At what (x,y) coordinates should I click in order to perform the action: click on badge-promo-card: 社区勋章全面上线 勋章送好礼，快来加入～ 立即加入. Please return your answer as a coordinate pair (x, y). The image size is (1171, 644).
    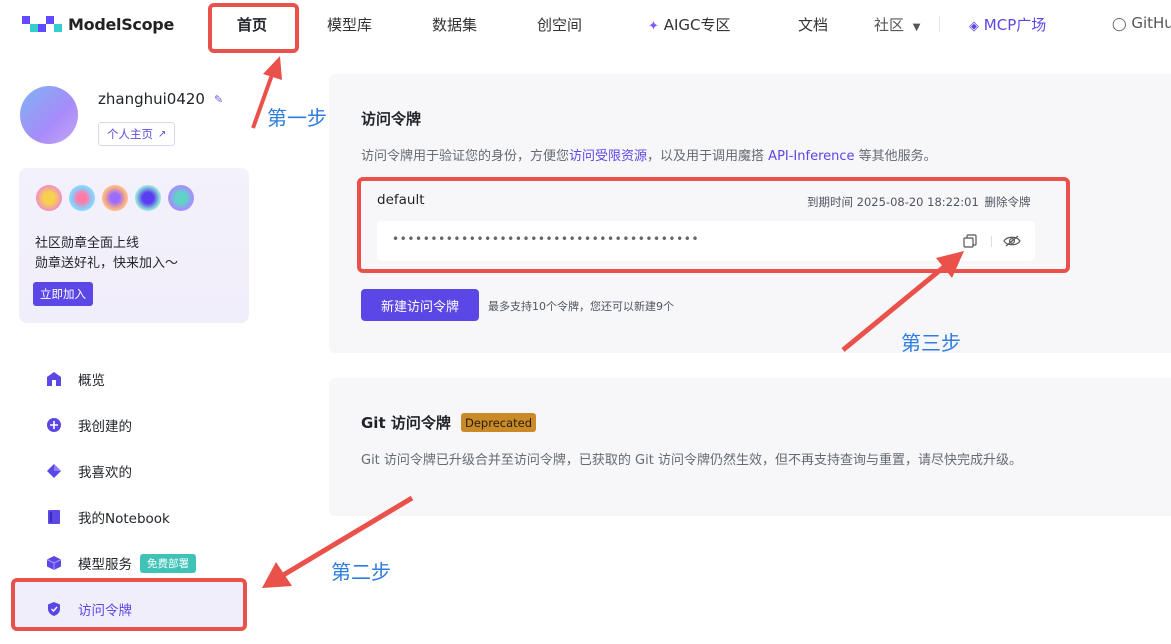
    Looking at the image, I should click on (134, 245).